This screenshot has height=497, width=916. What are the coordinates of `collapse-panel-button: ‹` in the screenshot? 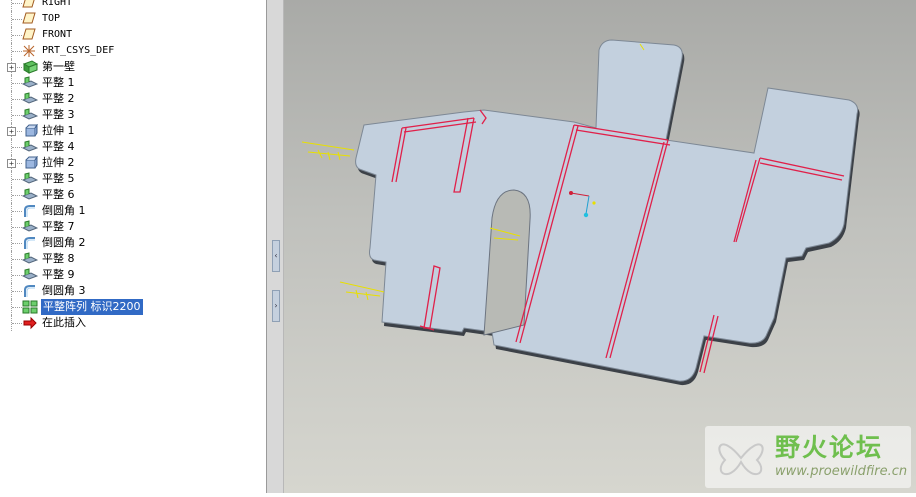 It's located at (276, 256).